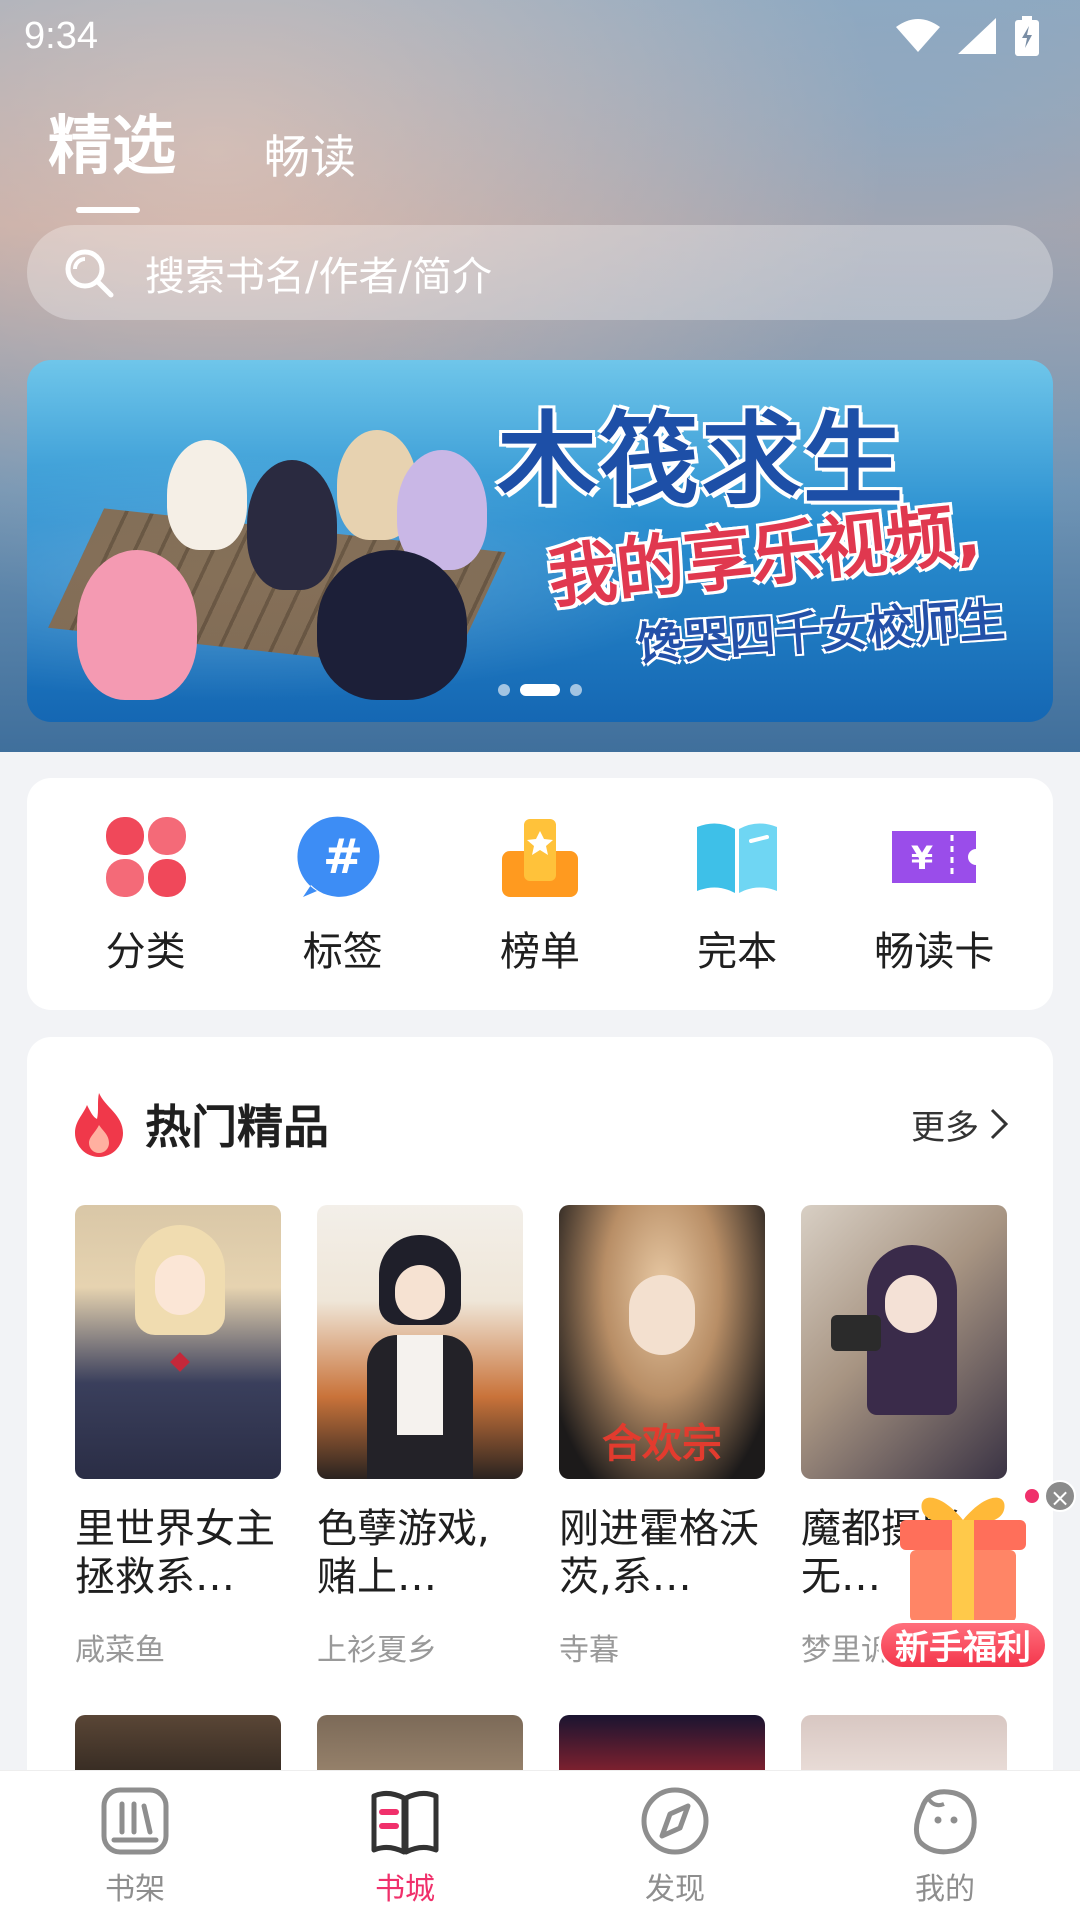 This screenshot has height=1920, width=1080. What do you see at coordinates (934, 894) in the screenshot?
I see `shortcut-reading-card: ¥ 畅读卡` at bounding box center [934, 894].